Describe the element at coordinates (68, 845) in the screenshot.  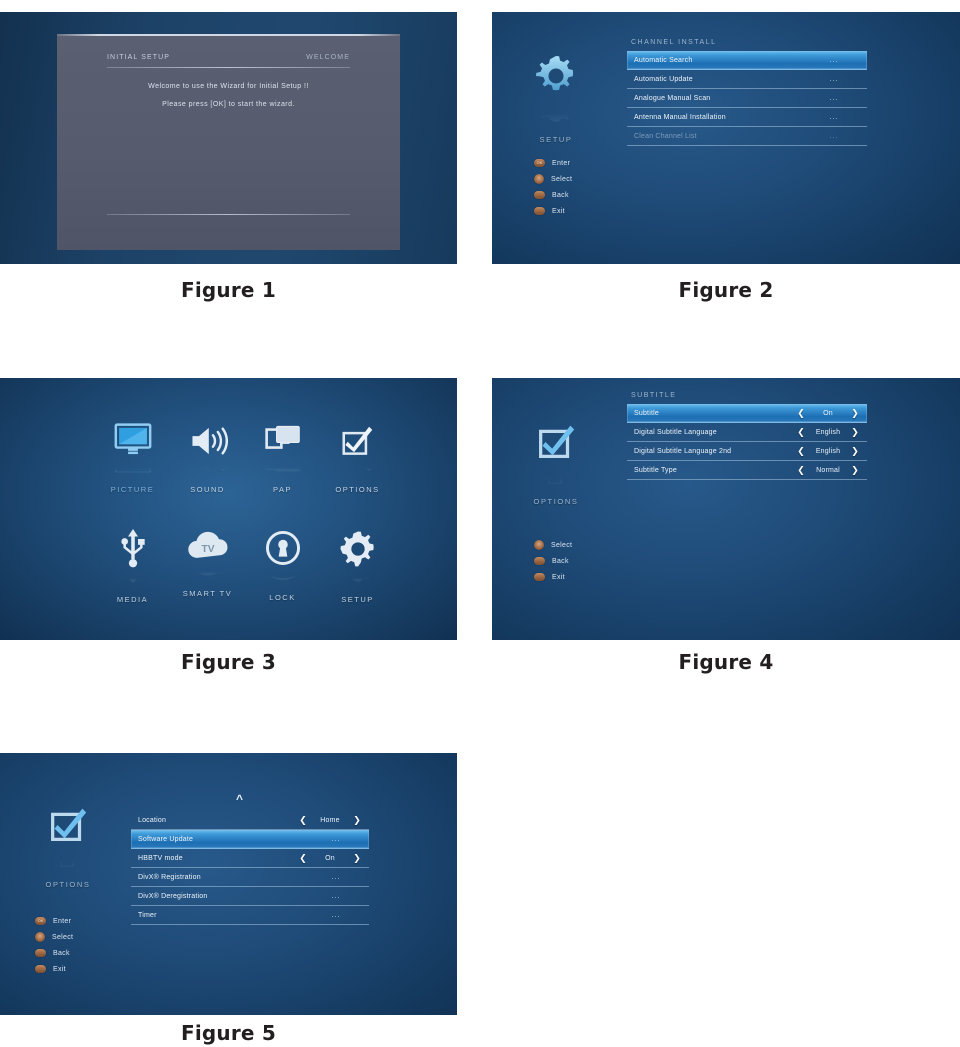
I see `options-category-icon-block-5: OPTIONS` at that location.